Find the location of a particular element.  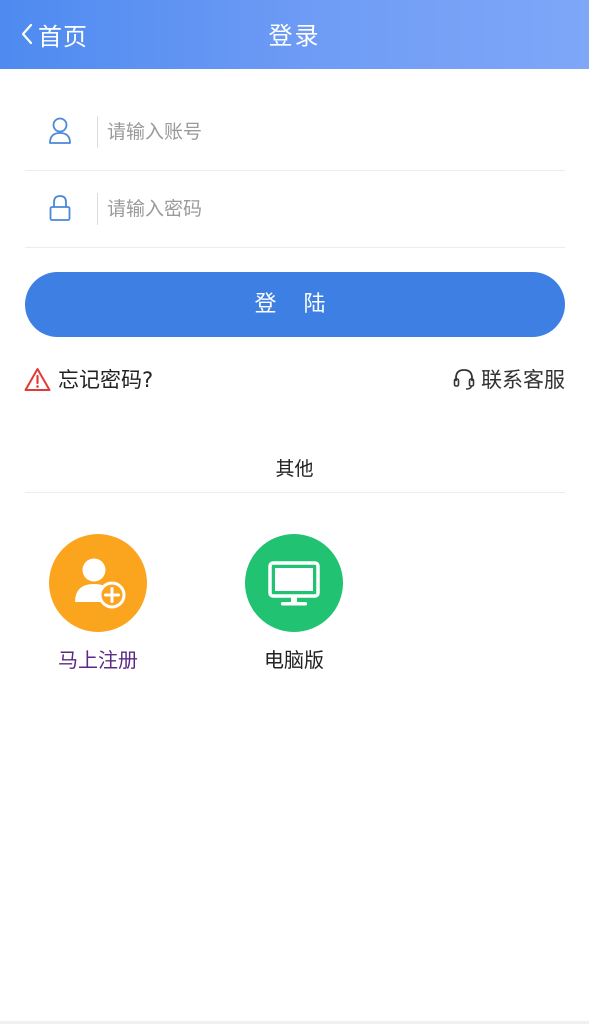

login-button: 登 陆 is located at coordinates (295, 304).